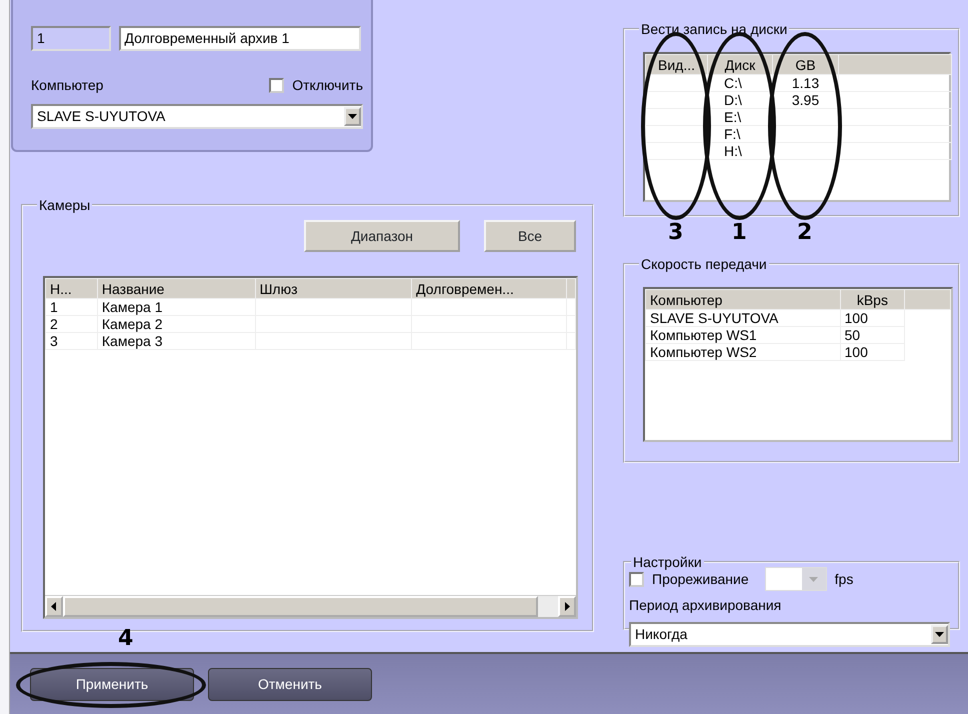 The width and height of the screenshot is (968, 714). I want to click on table-cell: SLAVE S-UYUTOVA, so click(743, 318).